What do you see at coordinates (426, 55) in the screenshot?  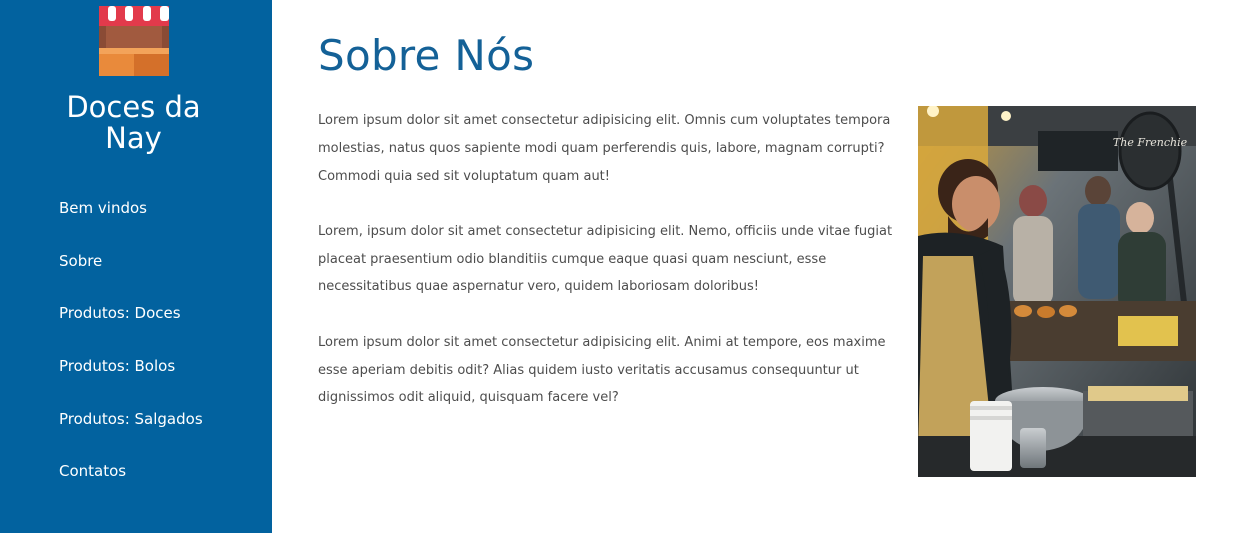 I see `page-title: Sobre Nós` at bounding box center [426, 55].